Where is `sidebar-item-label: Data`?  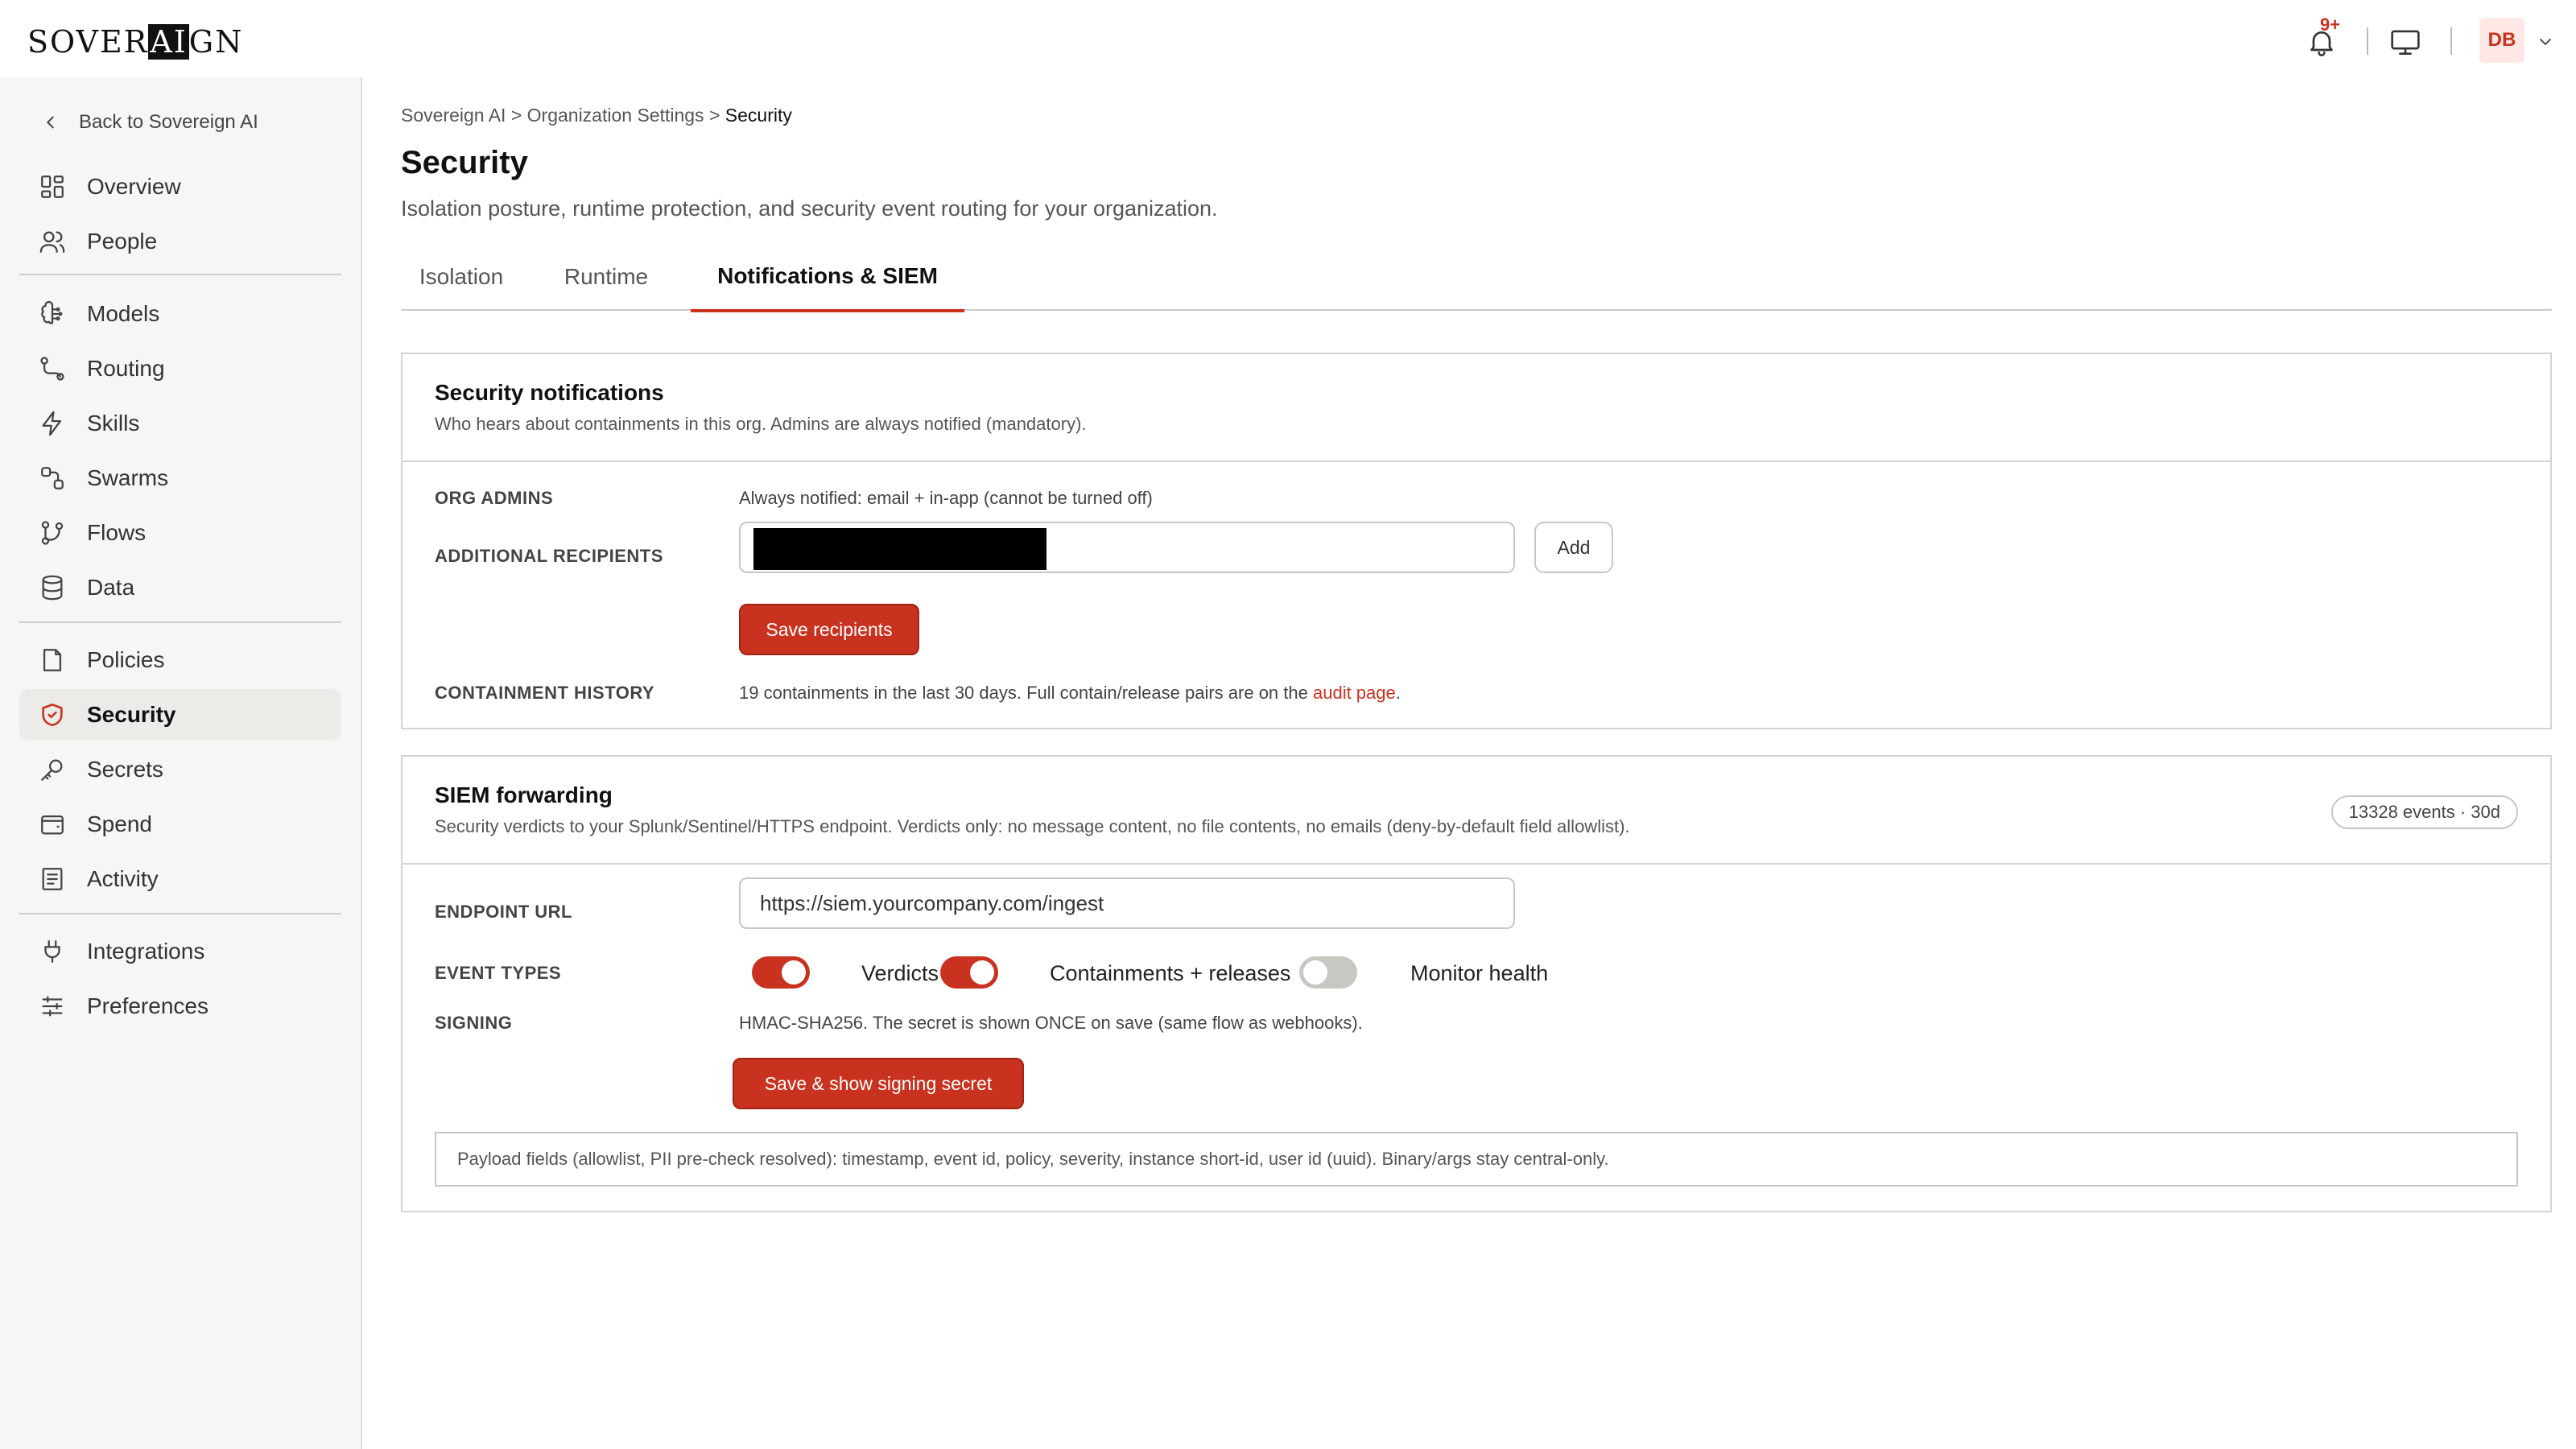 sidebar-item-label: Data is located at coordinates (111, 587).